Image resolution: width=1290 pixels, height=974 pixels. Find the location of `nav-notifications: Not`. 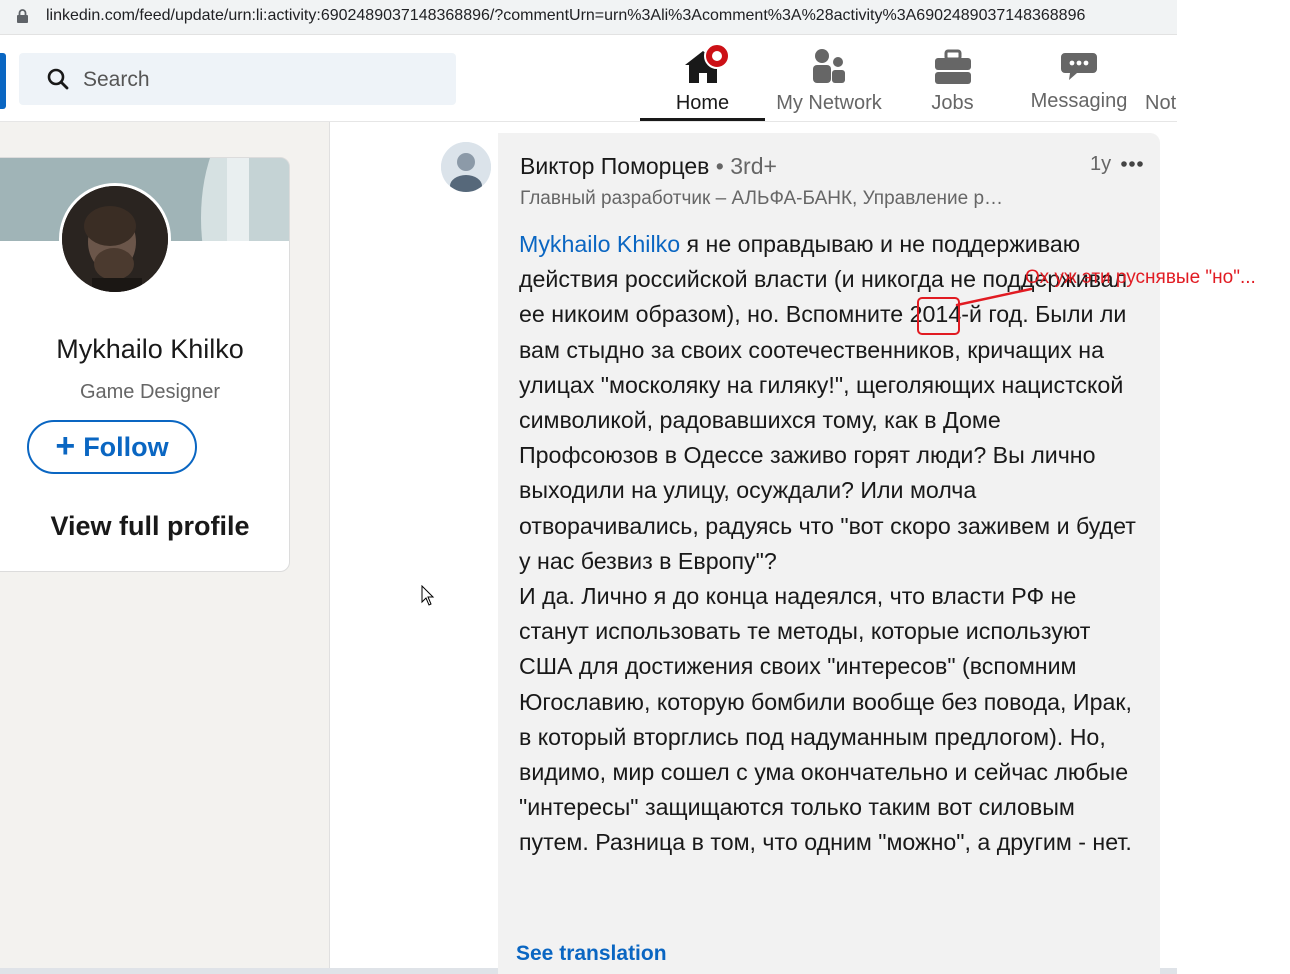

nav-notifications: Not is located at coordinates (1158, 78).